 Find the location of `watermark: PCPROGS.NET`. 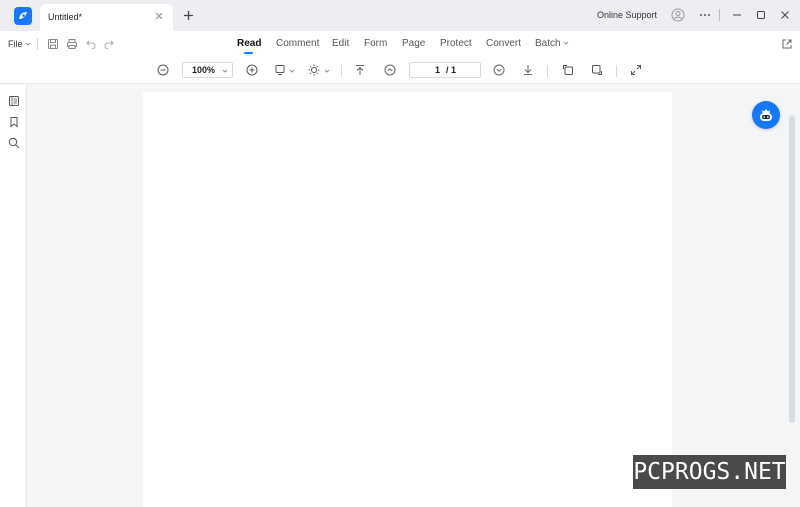

watermark: PCPROGS.NET is located at coordinates (709, 472).